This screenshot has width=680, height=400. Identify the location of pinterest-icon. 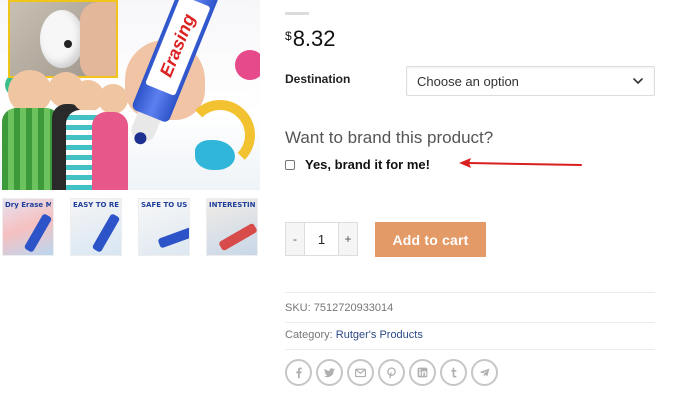
(391, 372).